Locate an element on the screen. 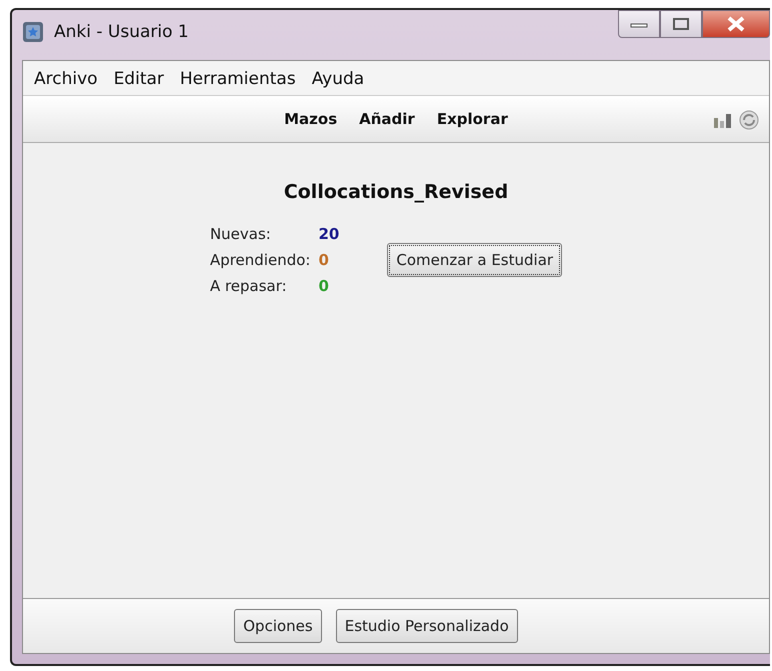 The image size is (772, 671). menu-item: Herramientas is located at coordinates (237, 79).